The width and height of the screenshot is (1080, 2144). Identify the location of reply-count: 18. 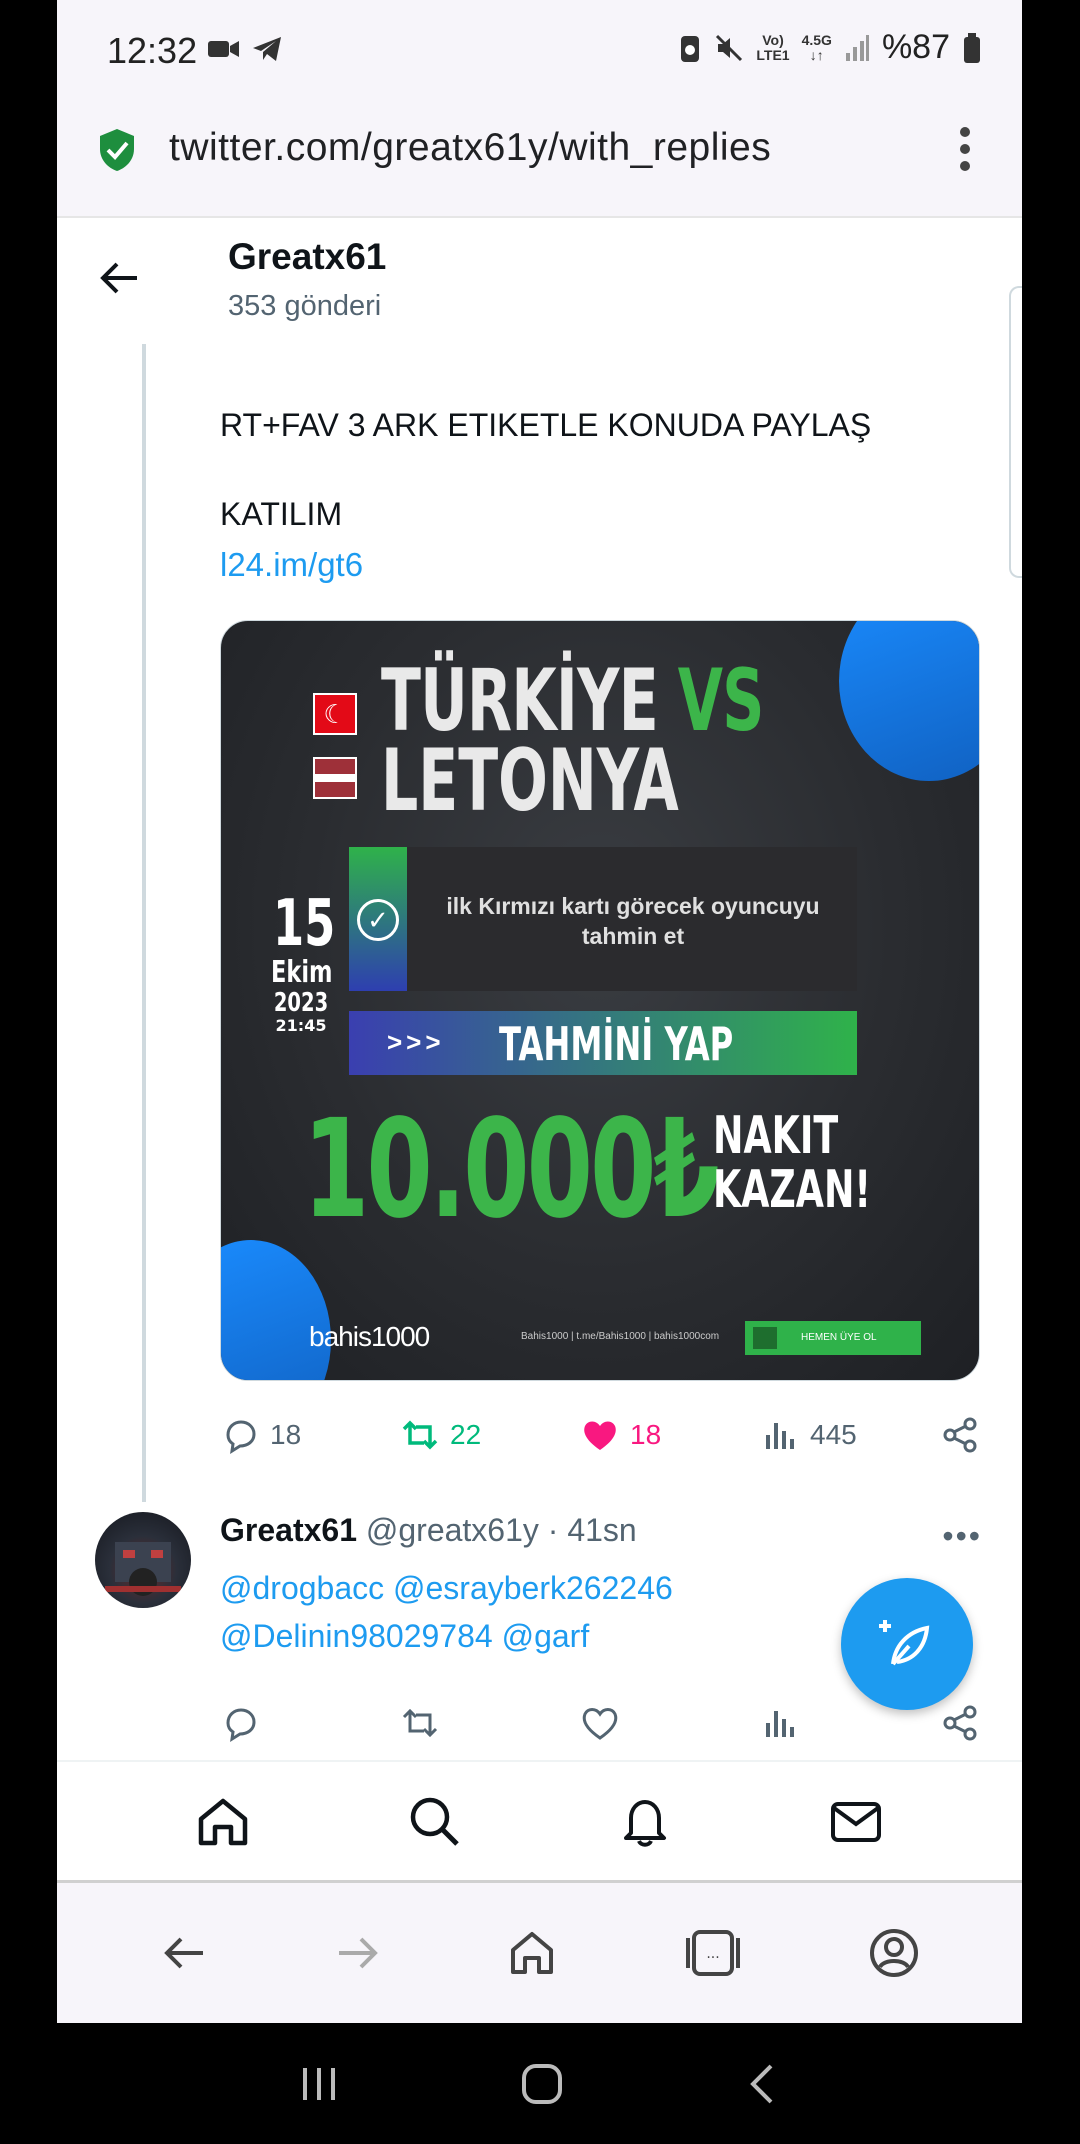
(286, 1434).